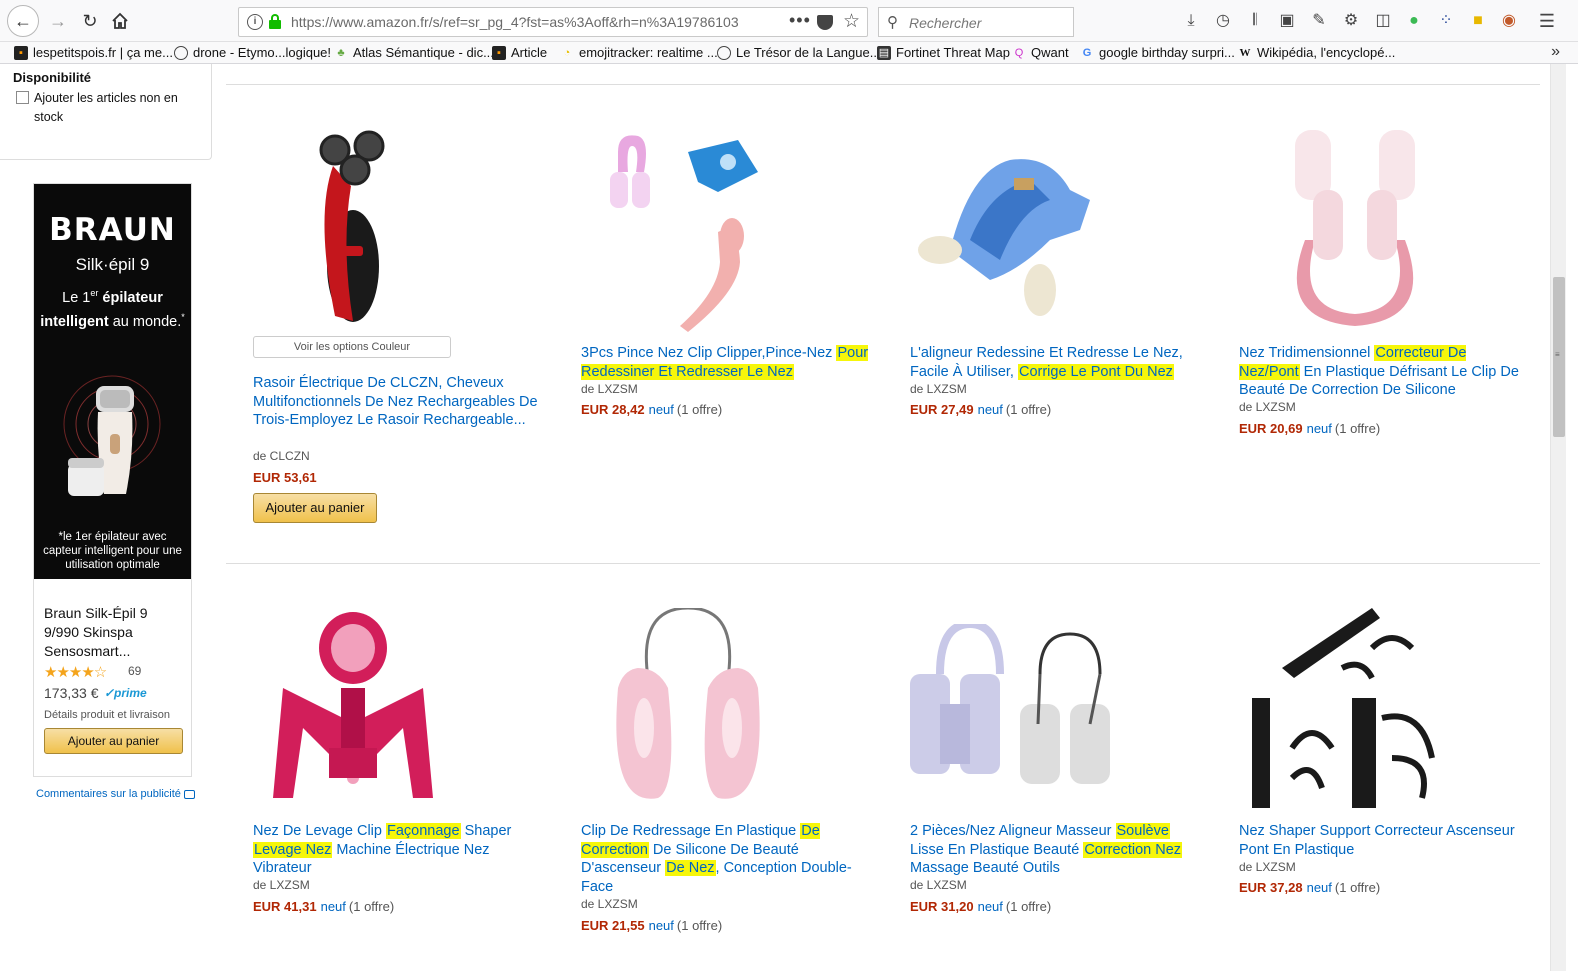  Describe the element at coordinates (353, 226) in the screenshot. I see `product-image-shaver` at that location.